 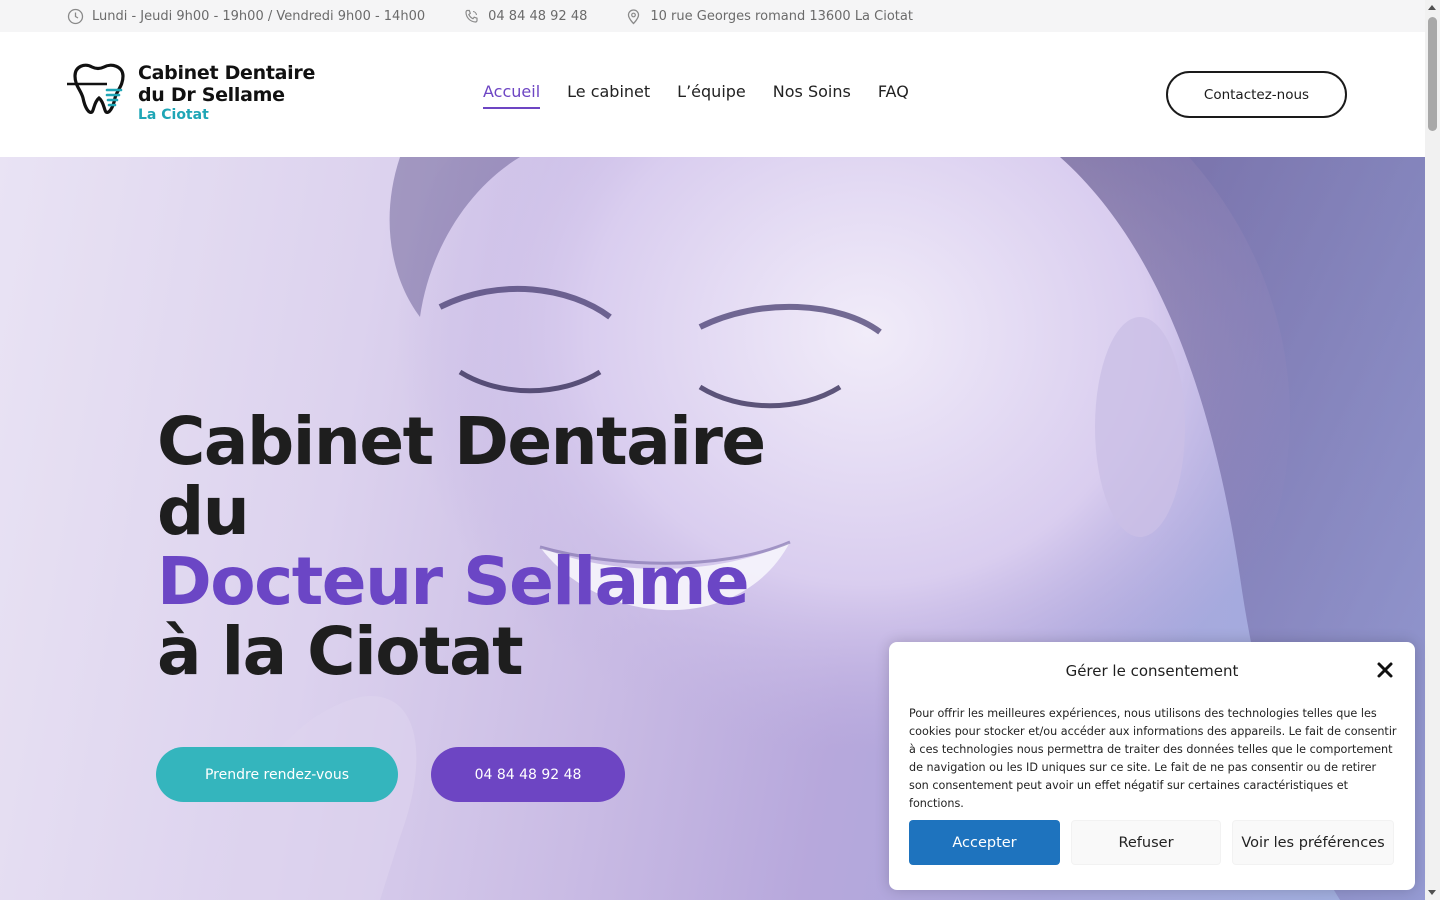 I want to click on logo-line-2: du Dr Sellame, so click(x=211, y=95).